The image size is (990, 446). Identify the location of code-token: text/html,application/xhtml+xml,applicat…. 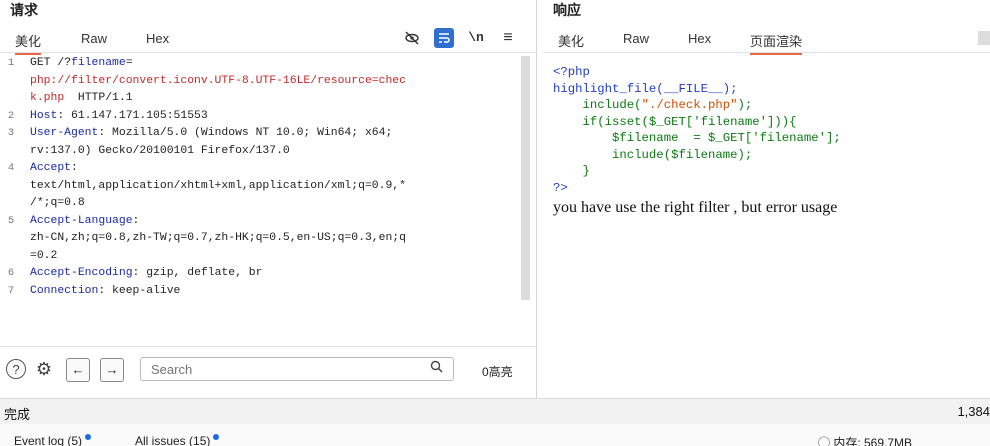
(218, 185).